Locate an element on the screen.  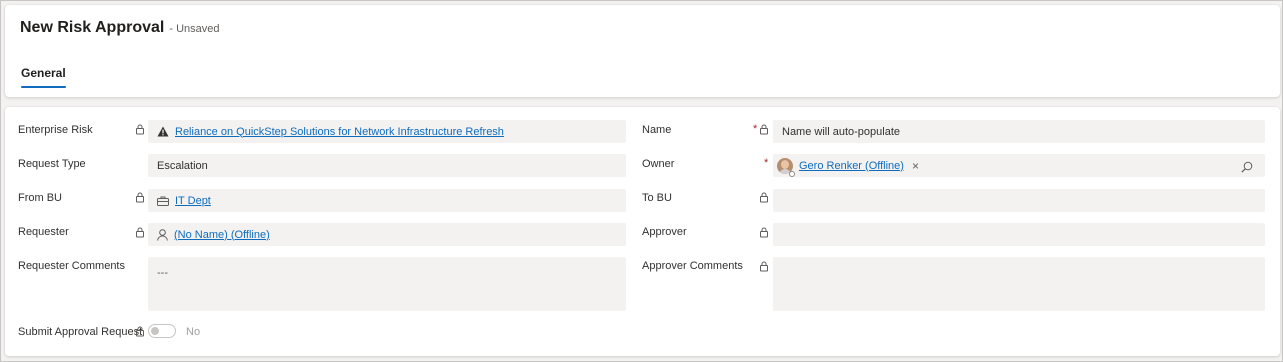
from-bu-link: IT Dept is located at coordinates (193, 201).